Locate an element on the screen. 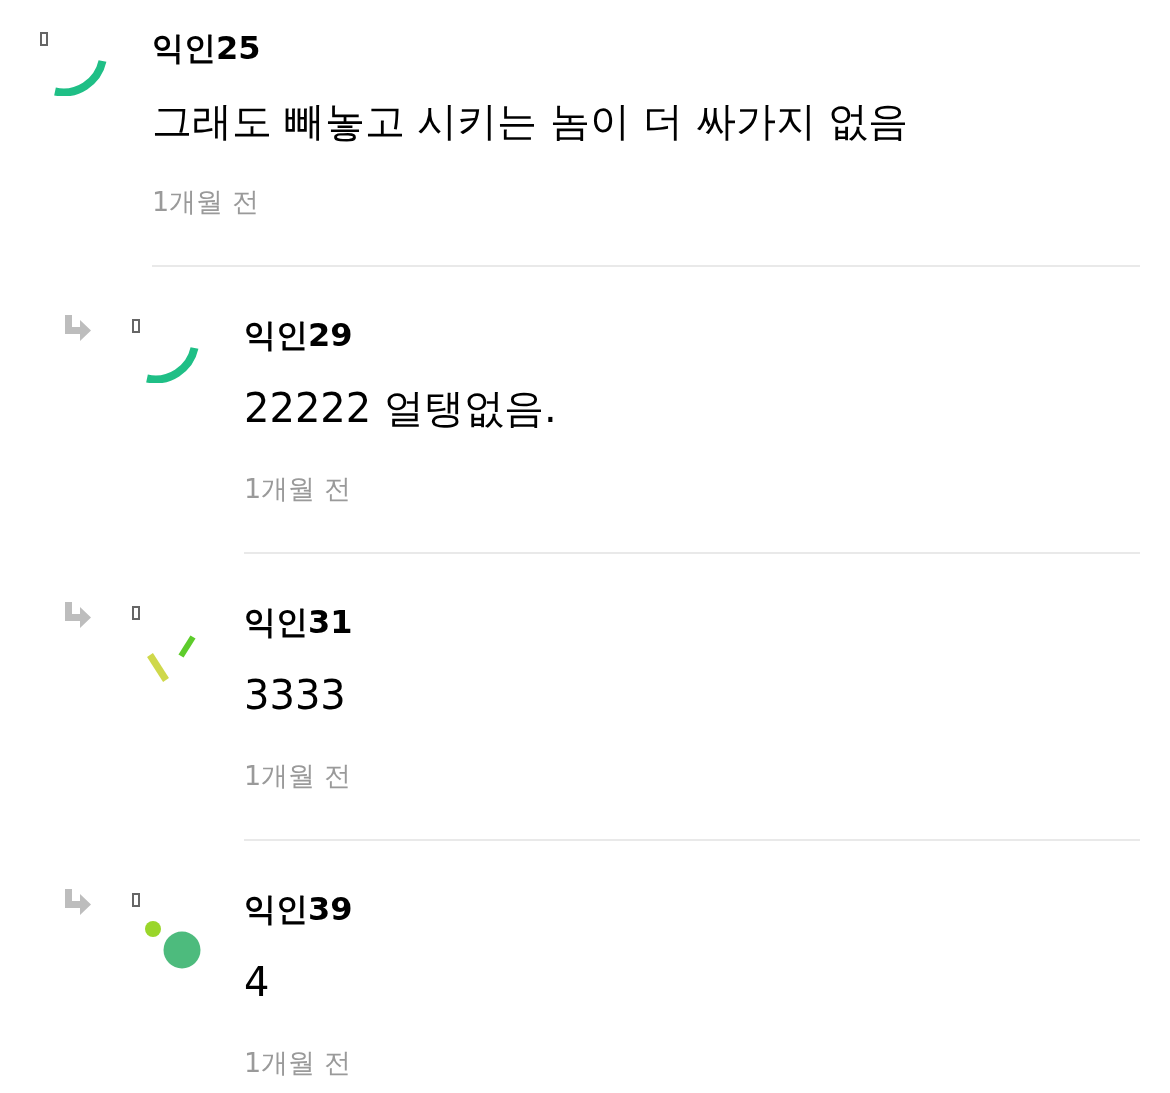 This screenshot has width=1170, height=1093. comment-text: 그래도 빼놓고 시키는 놈이 더 싸가지 없음 is located at coordinates (531, 121).